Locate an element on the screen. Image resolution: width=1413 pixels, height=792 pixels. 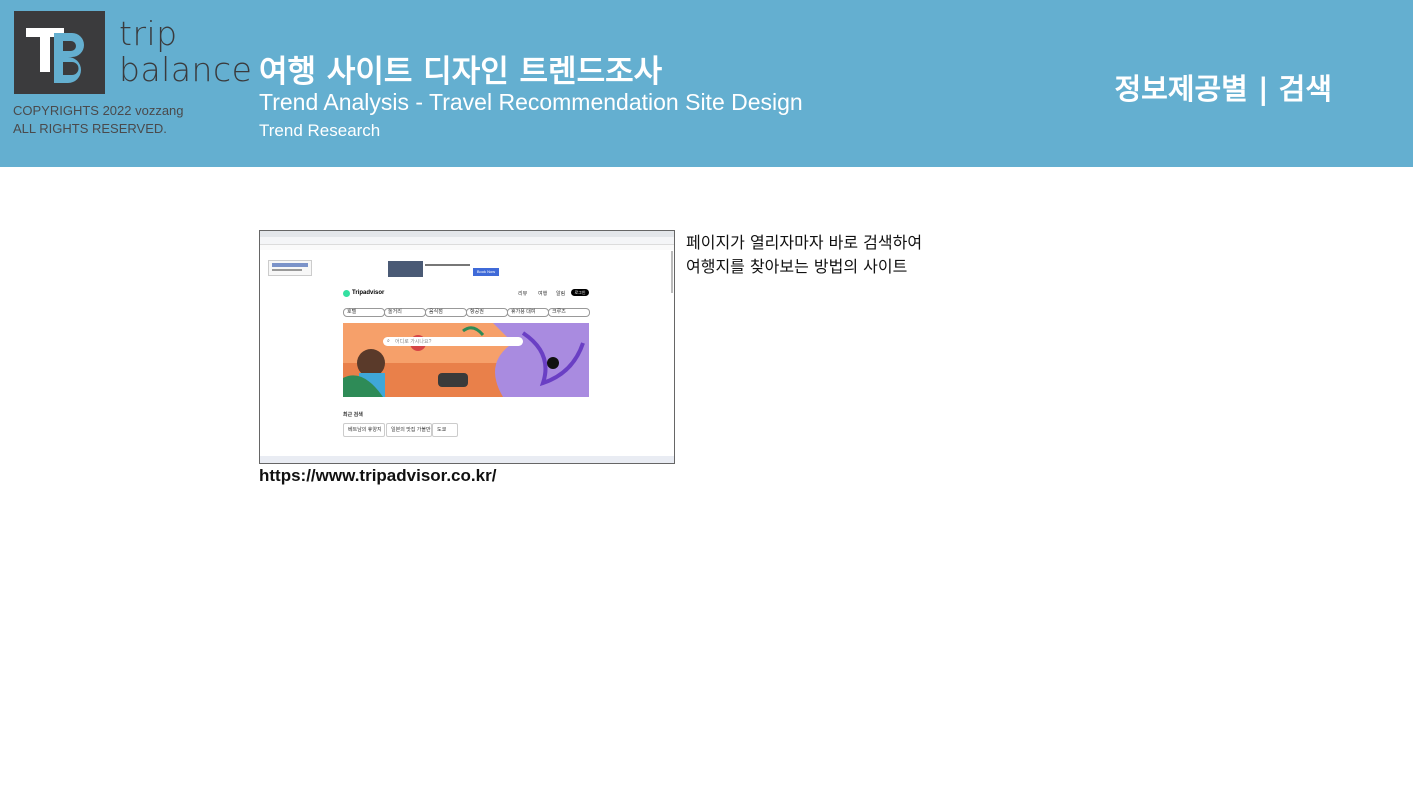
category-cruises: 크루즈 is located at coordinates (569, 312).